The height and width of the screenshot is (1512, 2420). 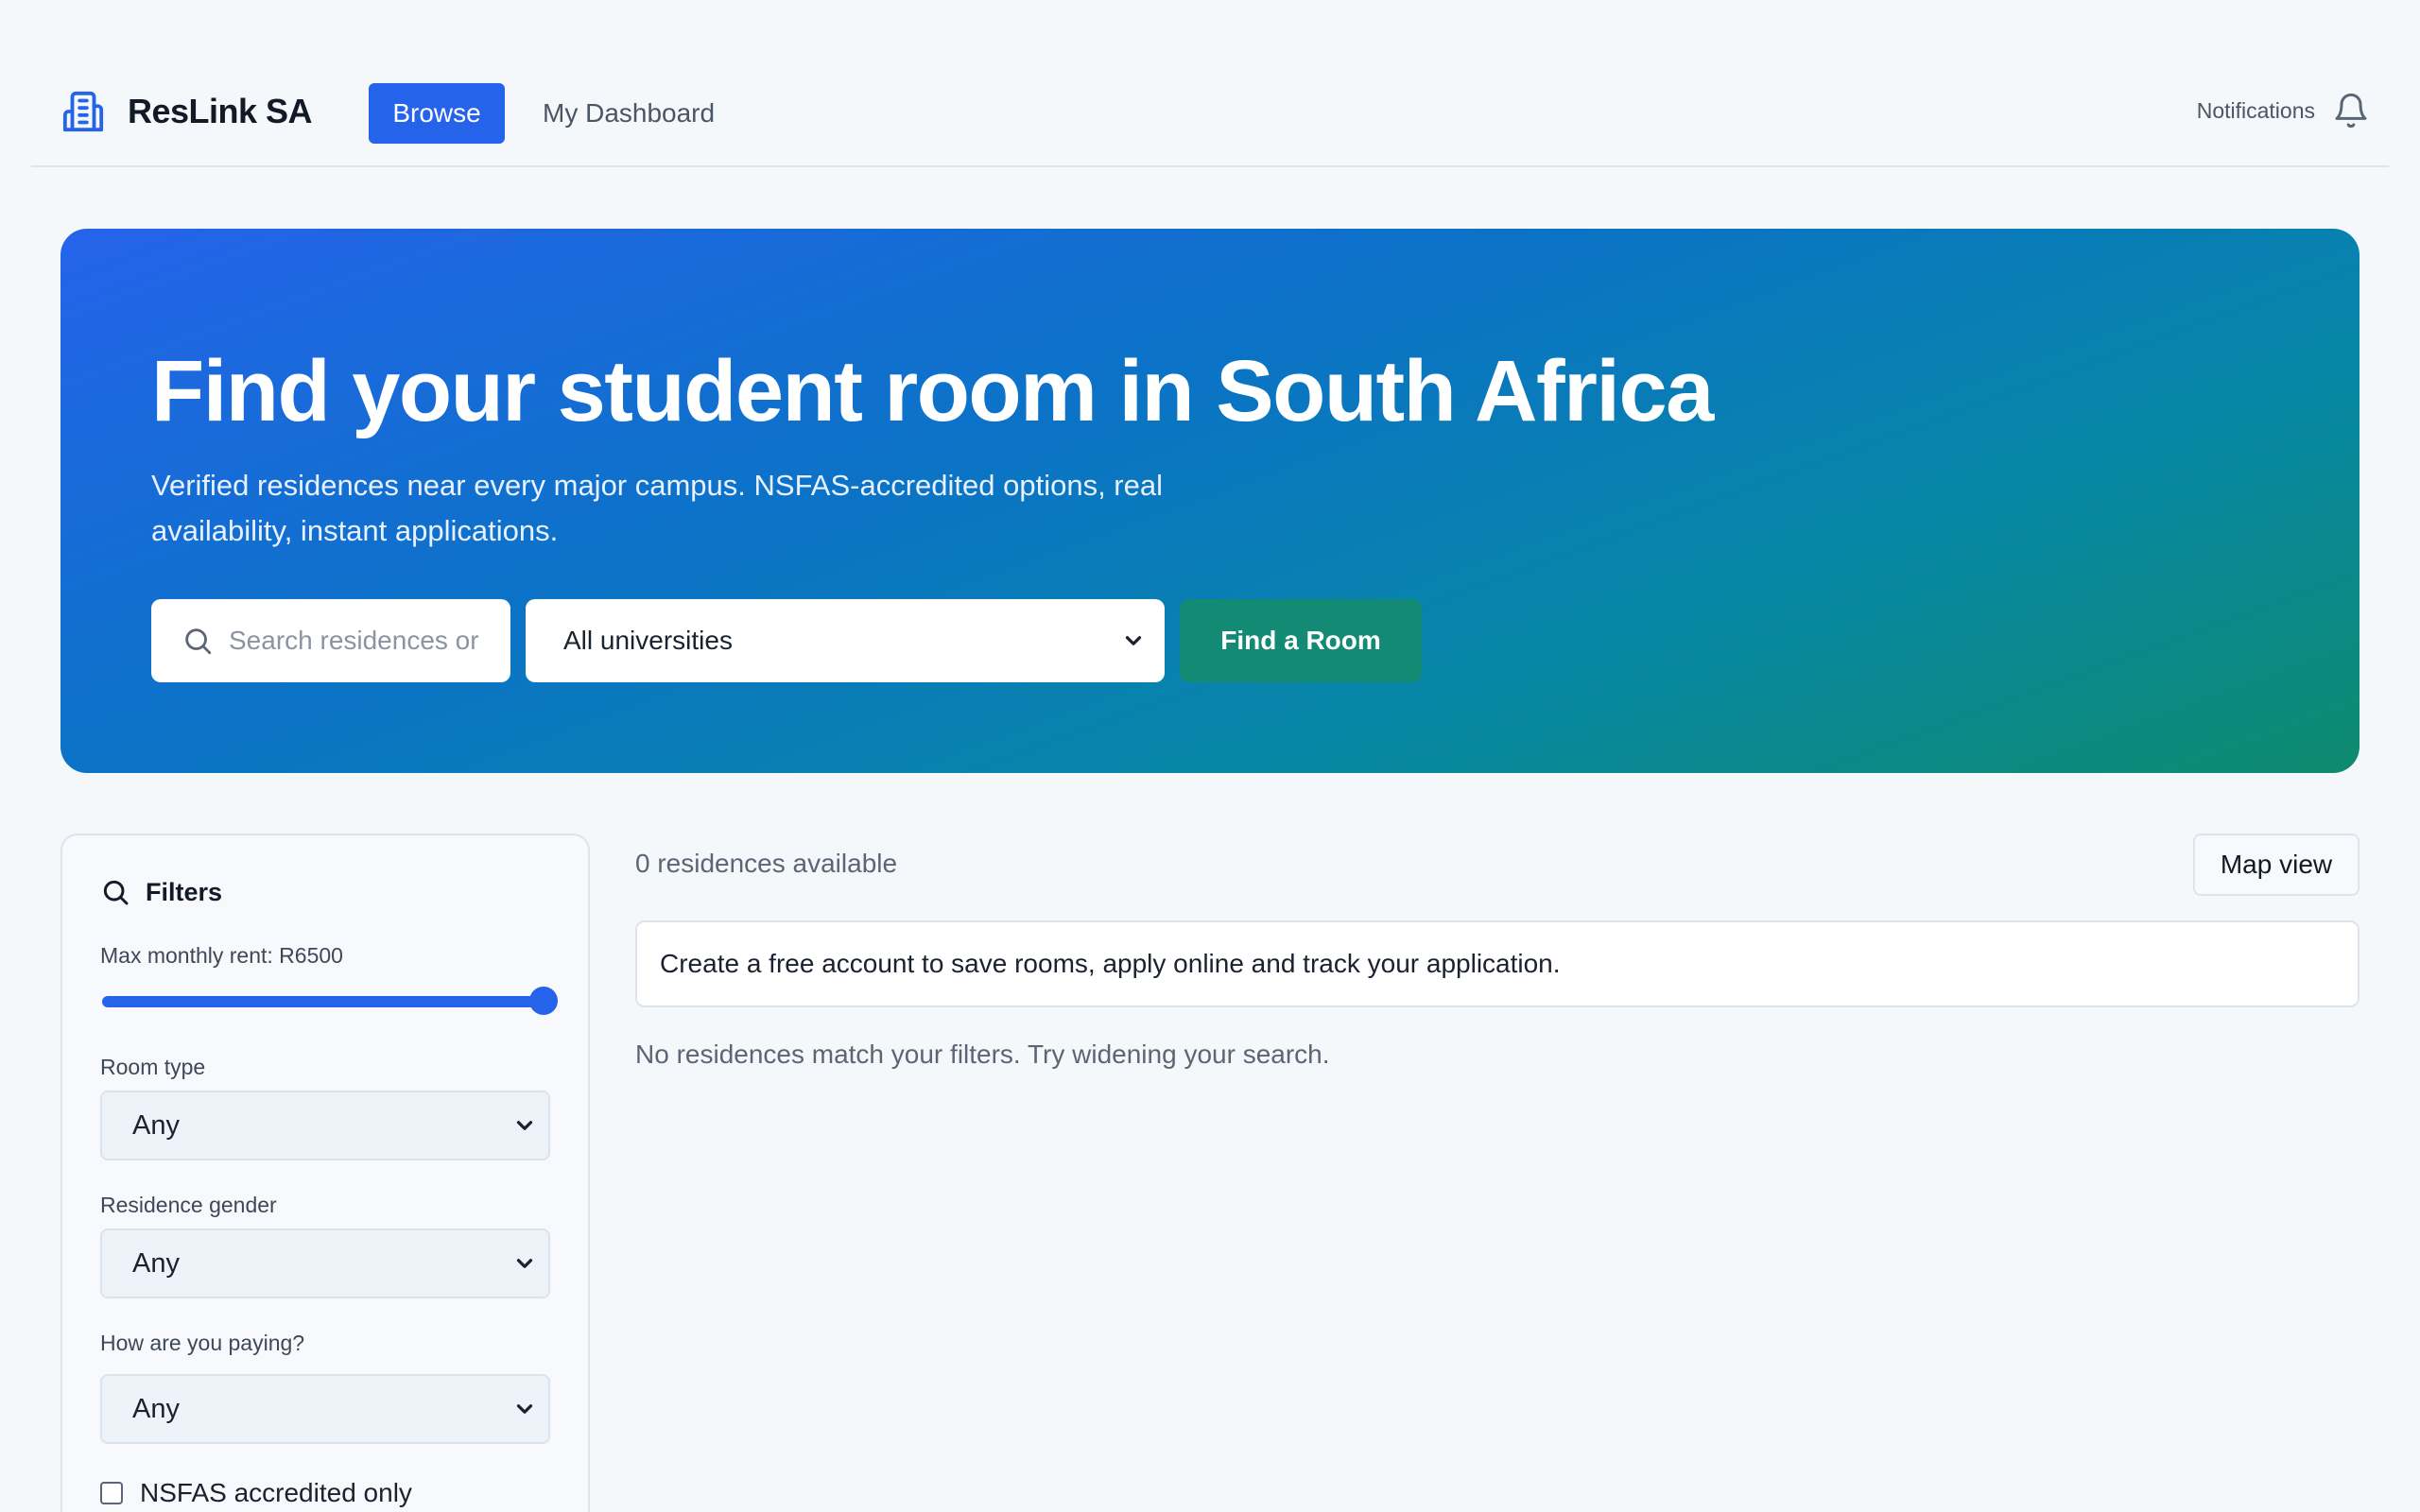 I want to click on room-type-label: Room type, so click(x=153, y=1067).